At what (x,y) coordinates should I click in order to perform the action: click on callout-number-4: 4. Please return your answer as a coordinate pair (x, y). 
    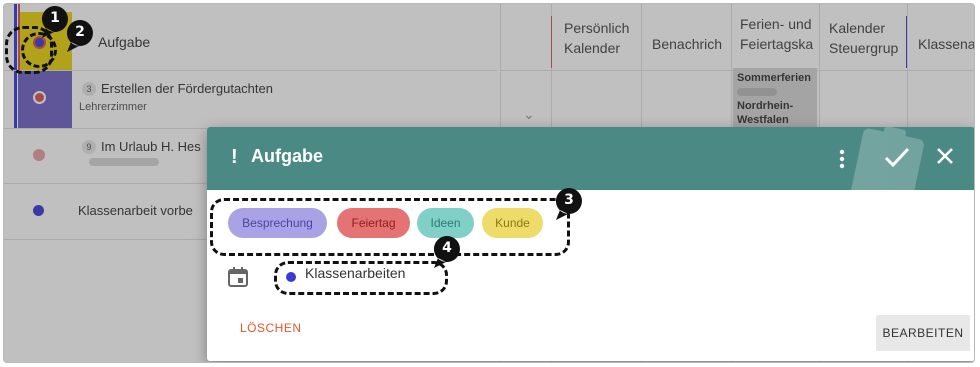
    Looking at the image, I should click on (447, 248).